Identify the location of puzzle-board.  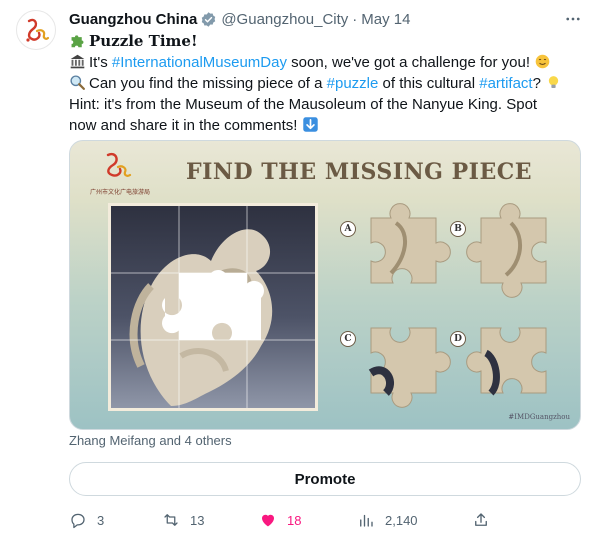
(213, 307).